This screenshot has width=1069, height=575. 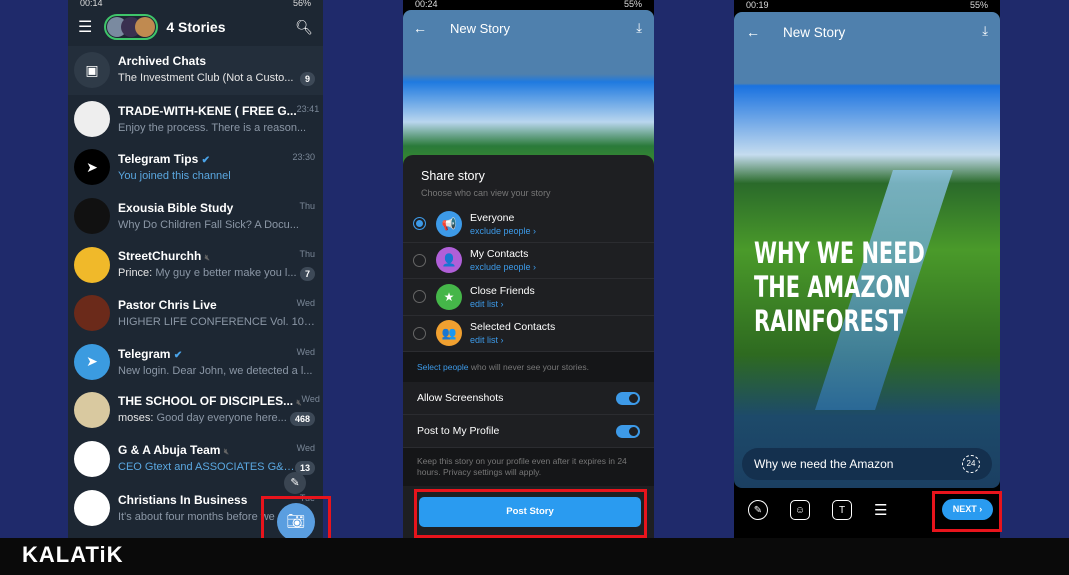 What do you see at coordinates (307, 273) in the screenshot?
I see `unread-badge: 7` at bounding box center [307, 273].